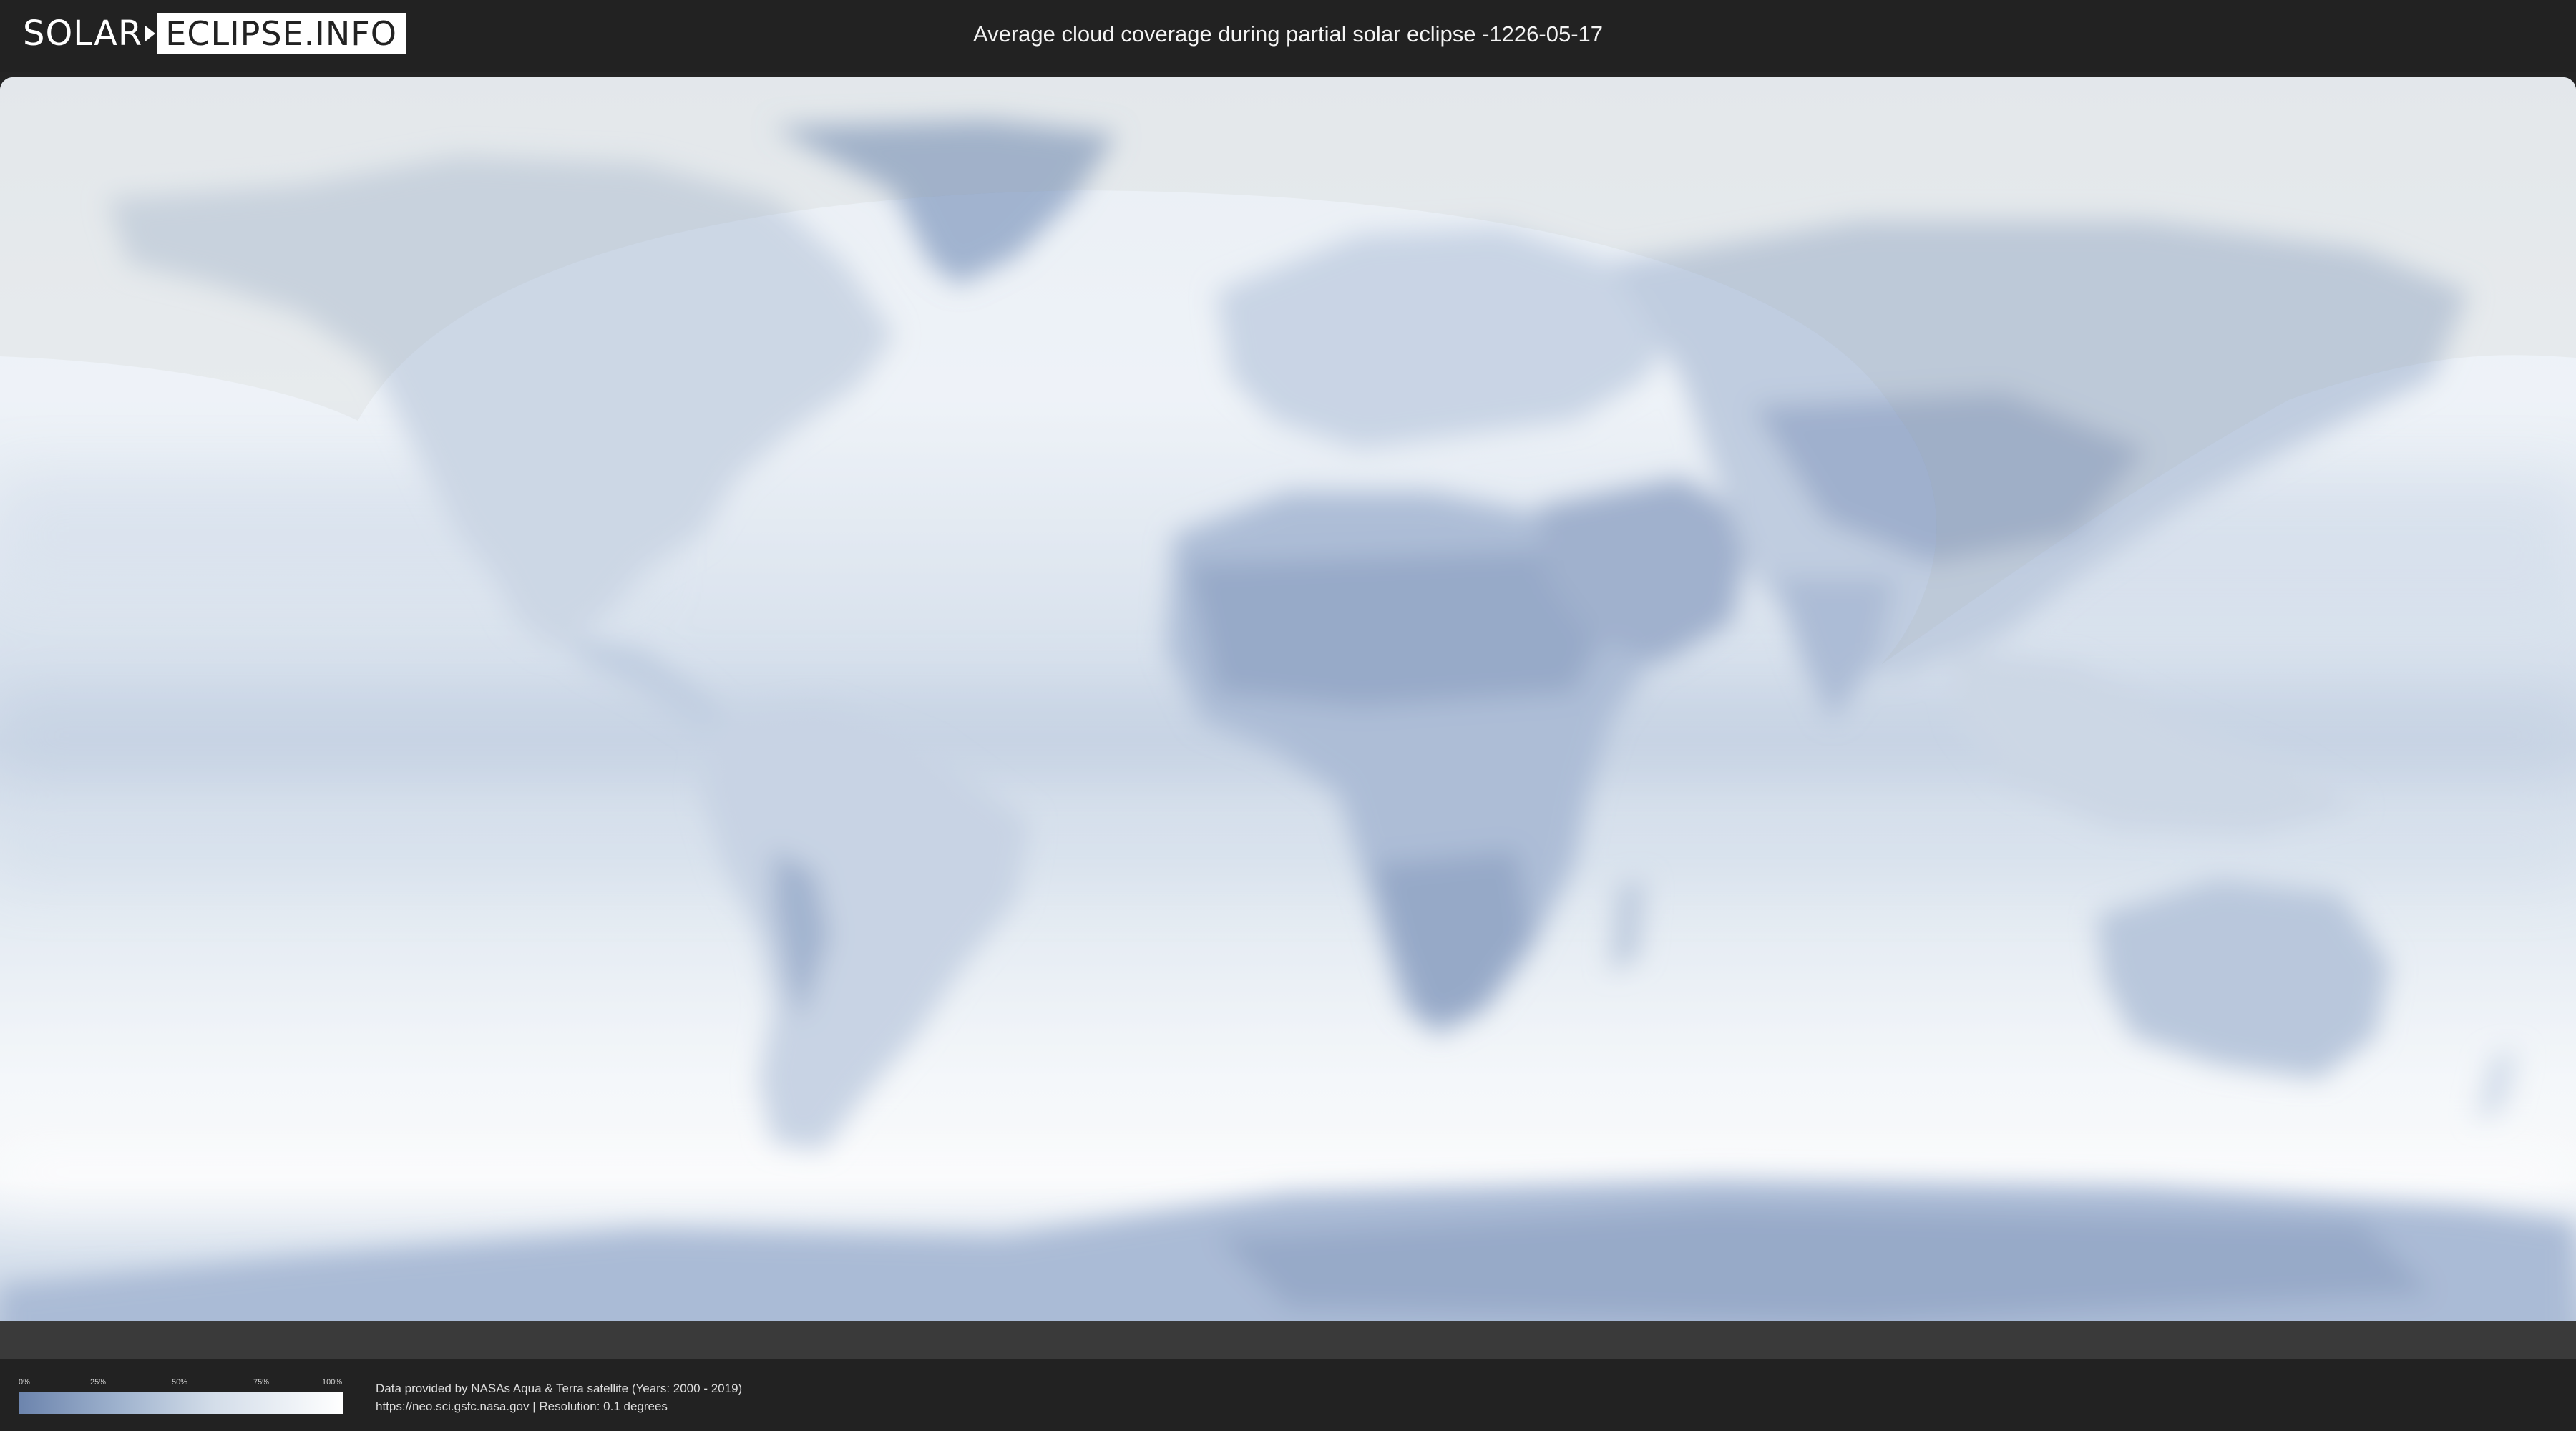 The image size is (2576, 1431). What do you see at coordinates (261, 1383) in the screenshot?
I see `legend-tick-75: 75%` at bounding box center [261, 1383].